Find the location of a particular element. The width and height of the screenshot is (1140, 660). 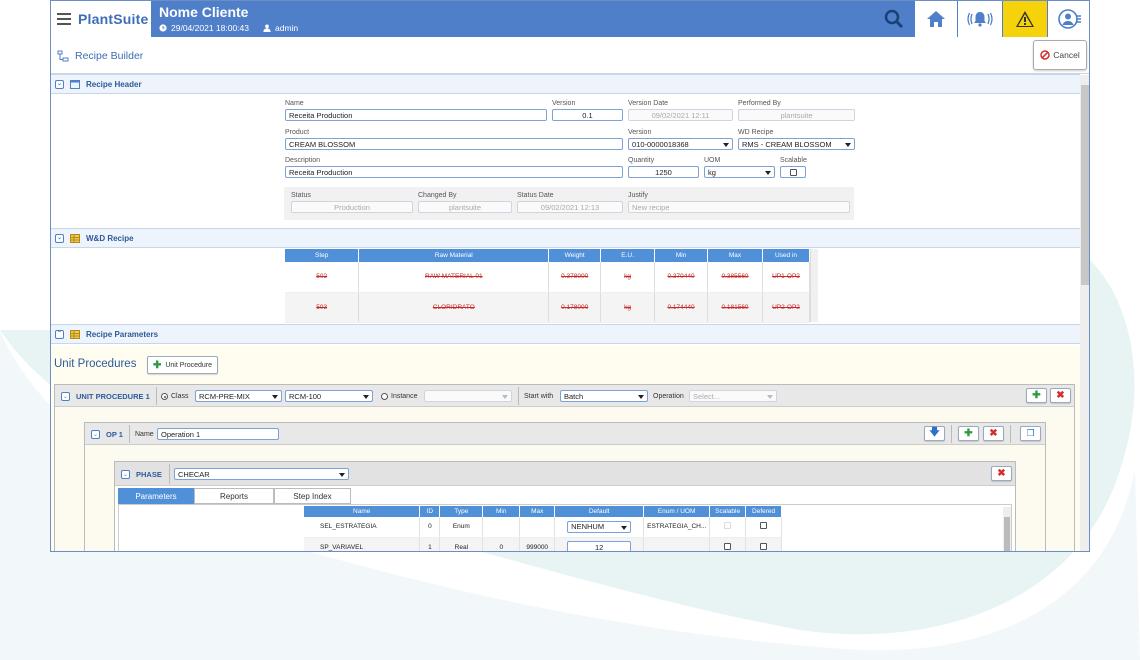

home-button is located at coordinates (936, 19).